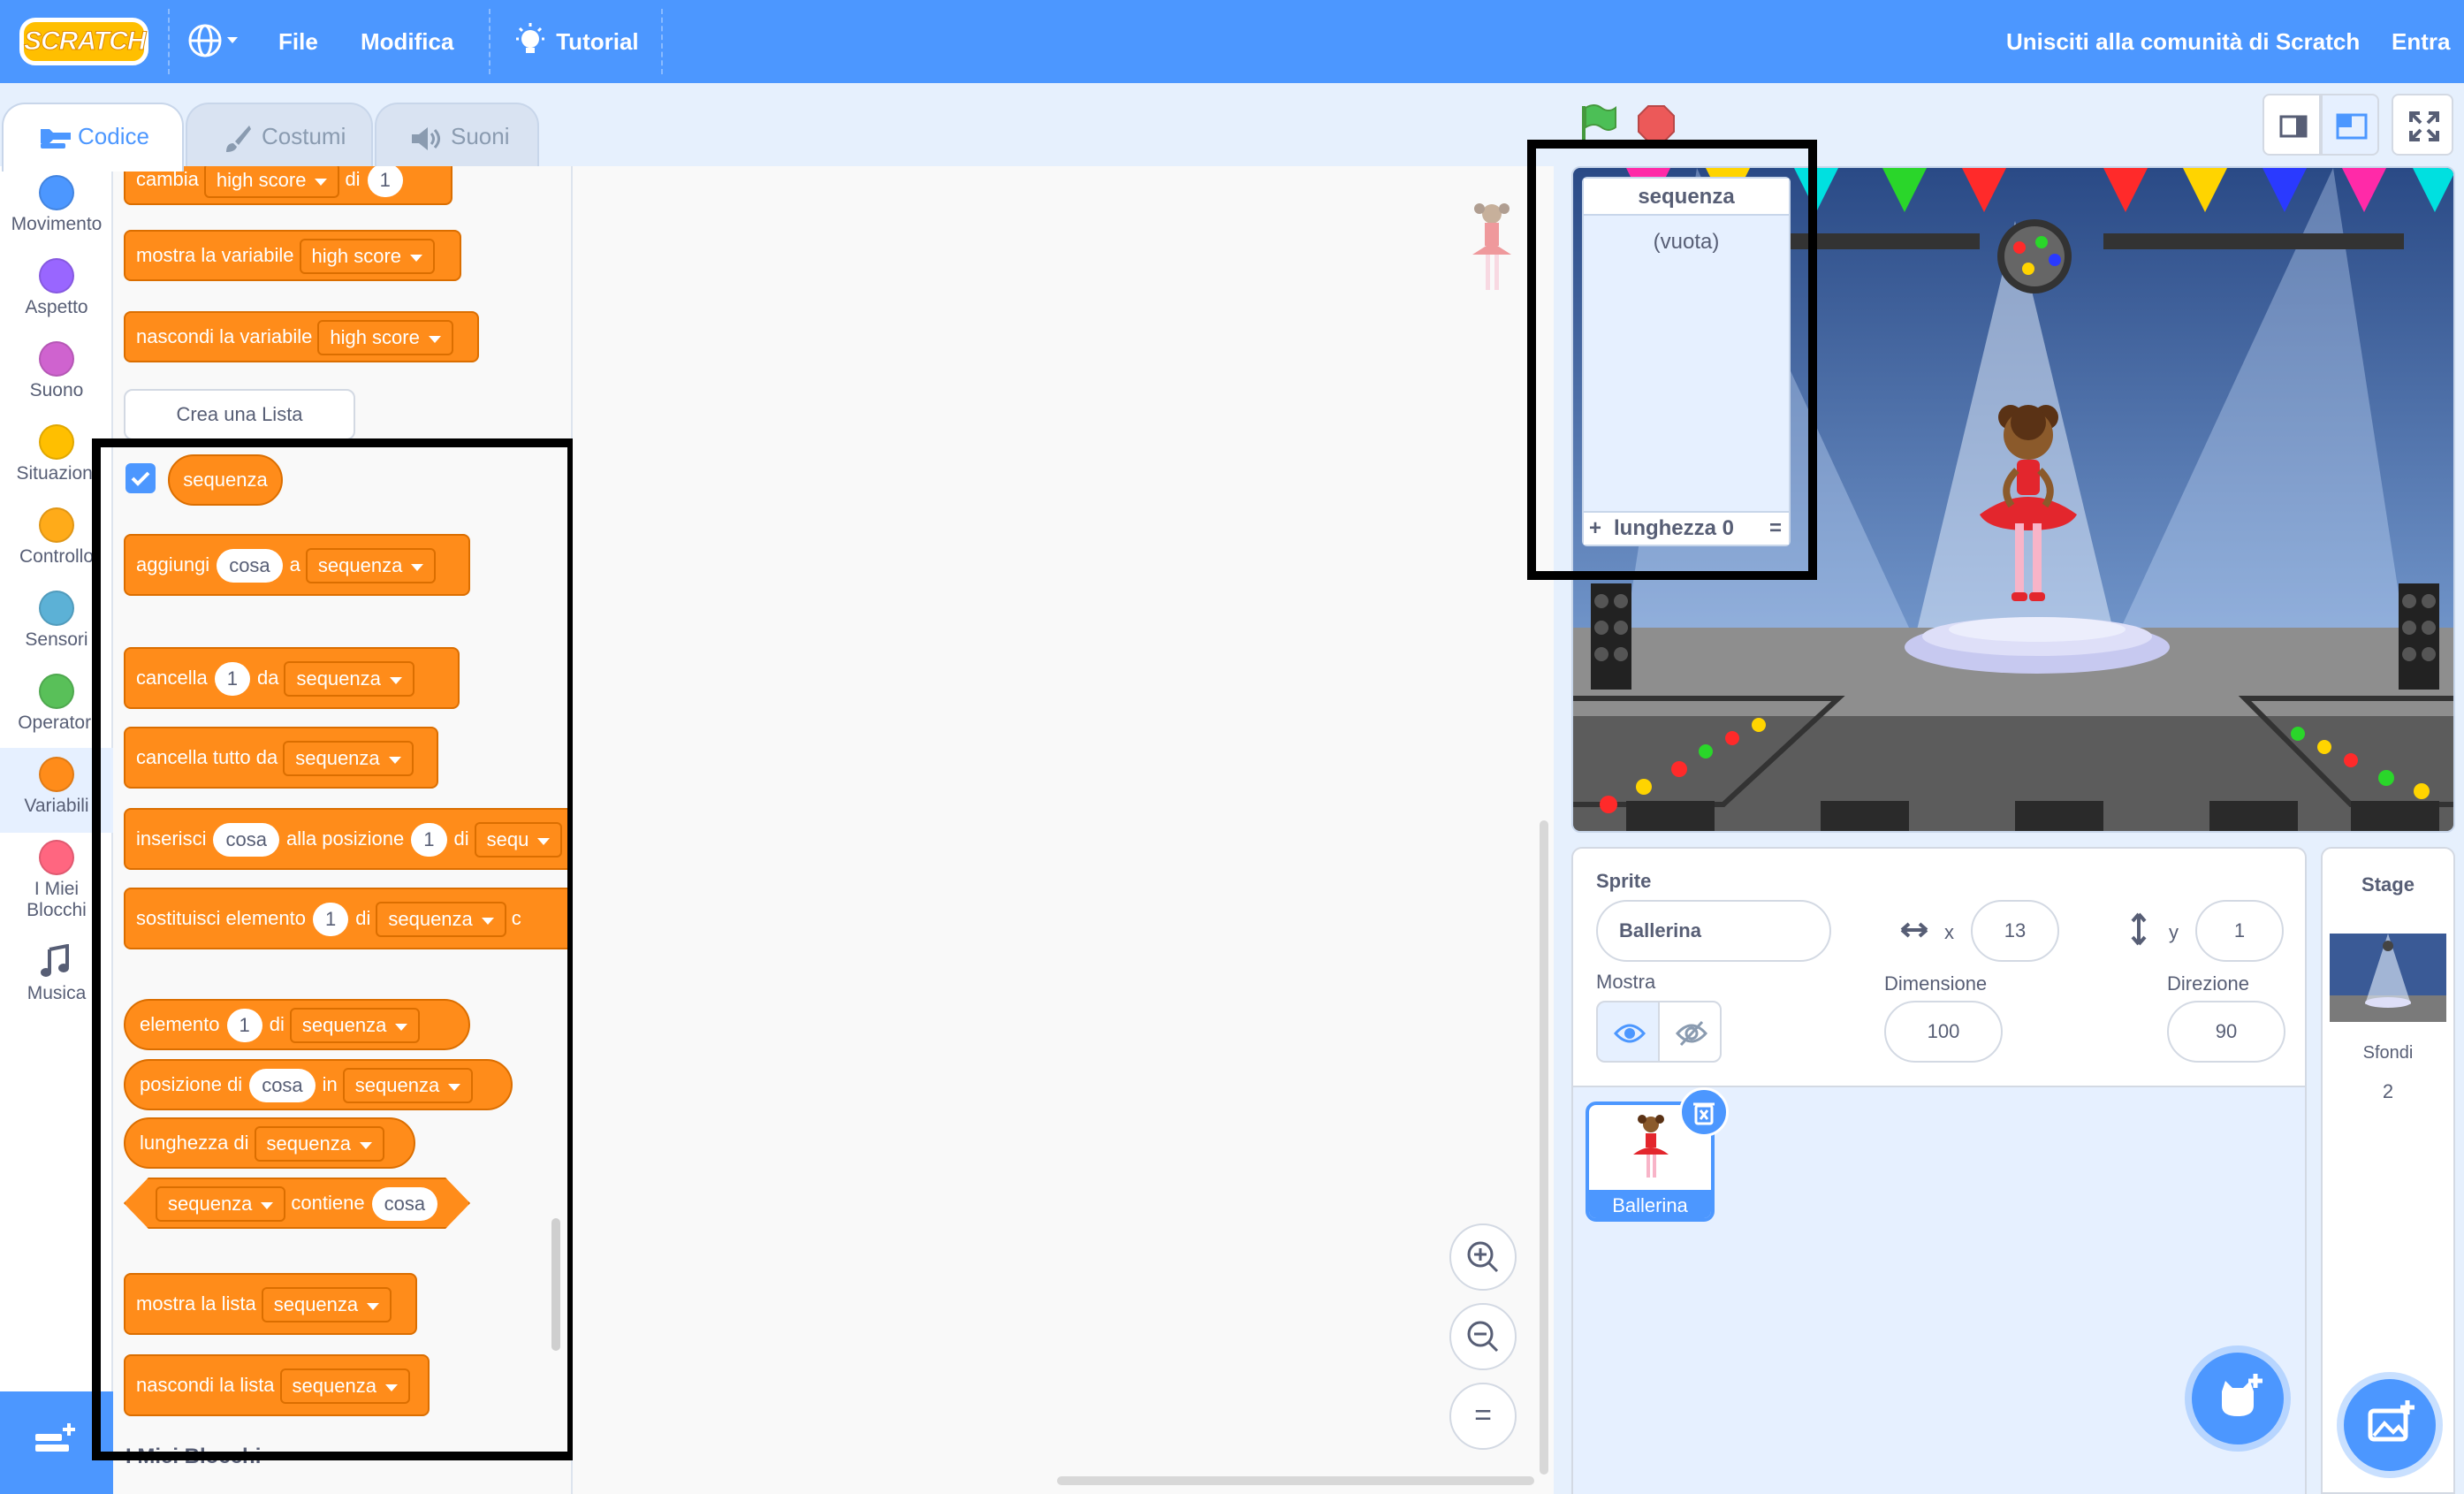  I want to click on x-input: 13, so click(2015, 931).